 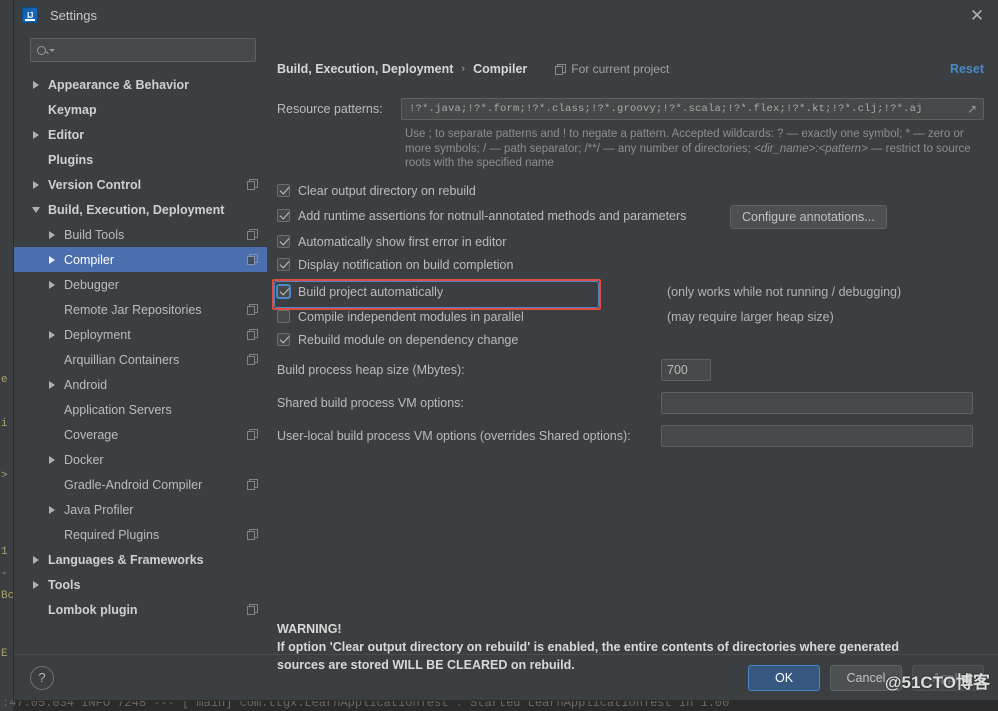 I want to click on sidebar-item-build-tools: Build Tools, so click(x=140, y=234).